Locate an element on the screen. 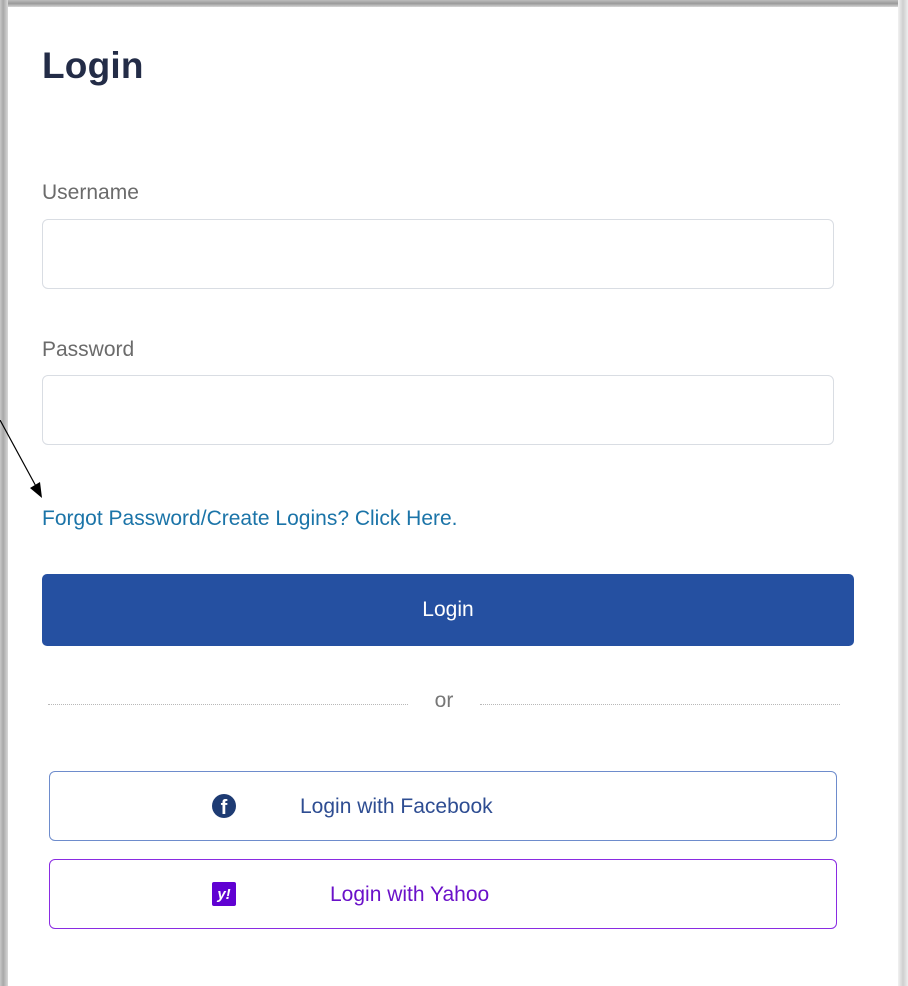  login-button: Login is located at coordinates (448, 610).